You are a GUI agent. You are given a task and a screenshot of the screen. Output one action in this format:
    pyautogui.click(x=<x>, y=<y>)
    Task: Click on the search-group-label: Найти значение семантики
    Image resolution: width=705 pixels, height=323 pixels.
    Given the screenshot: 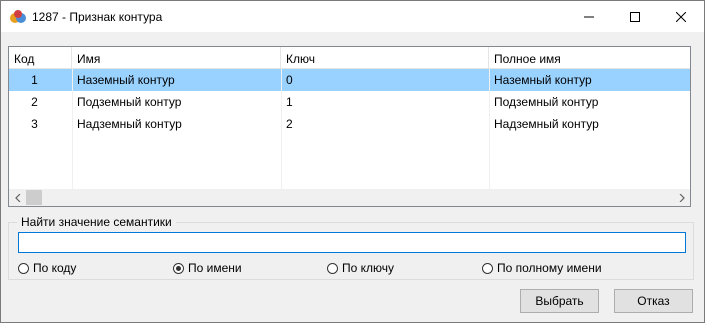 What is the action you would take?
    pyautogui.click(x=96, y=222)
    